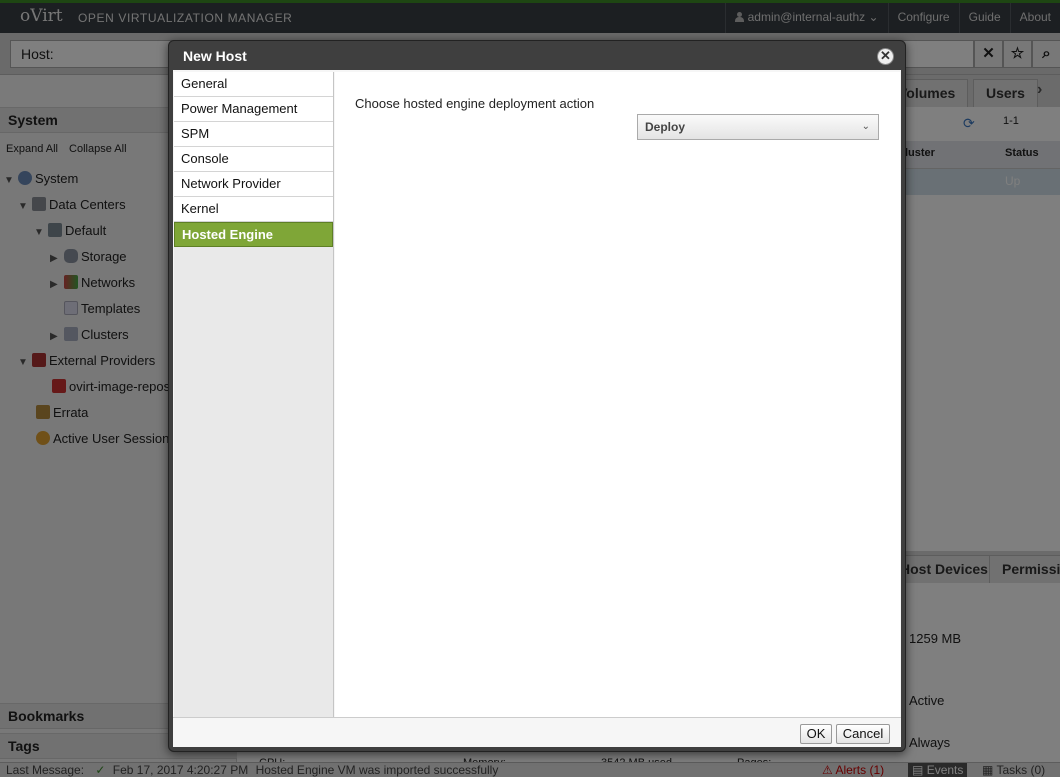  Describe the element at coordinates (253, 209) in the screenshot. I see `tab-kernel: Kernel` at that location.